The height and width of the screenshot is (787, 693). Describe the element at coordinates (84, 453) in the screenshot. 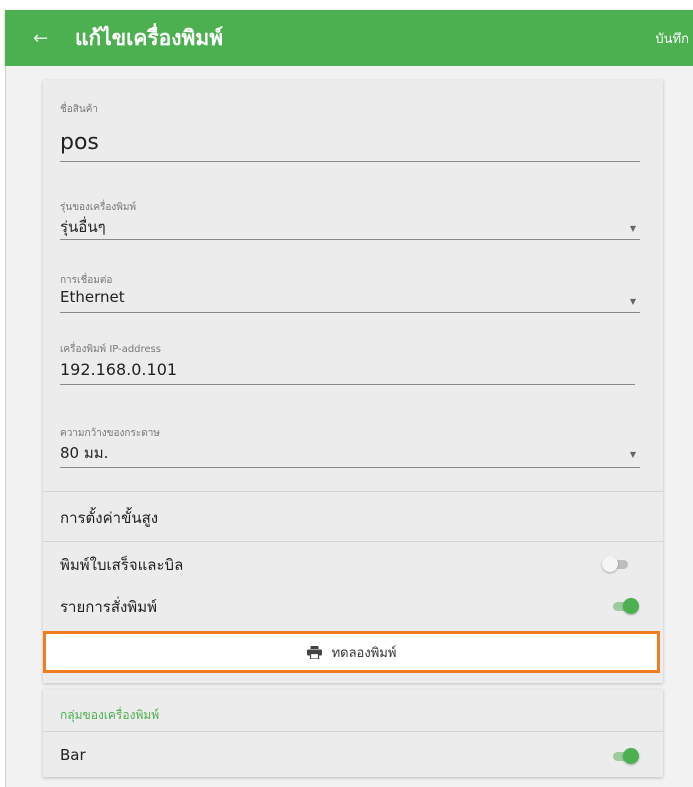

I see `paper-width-value: 80 มม.` at that location.